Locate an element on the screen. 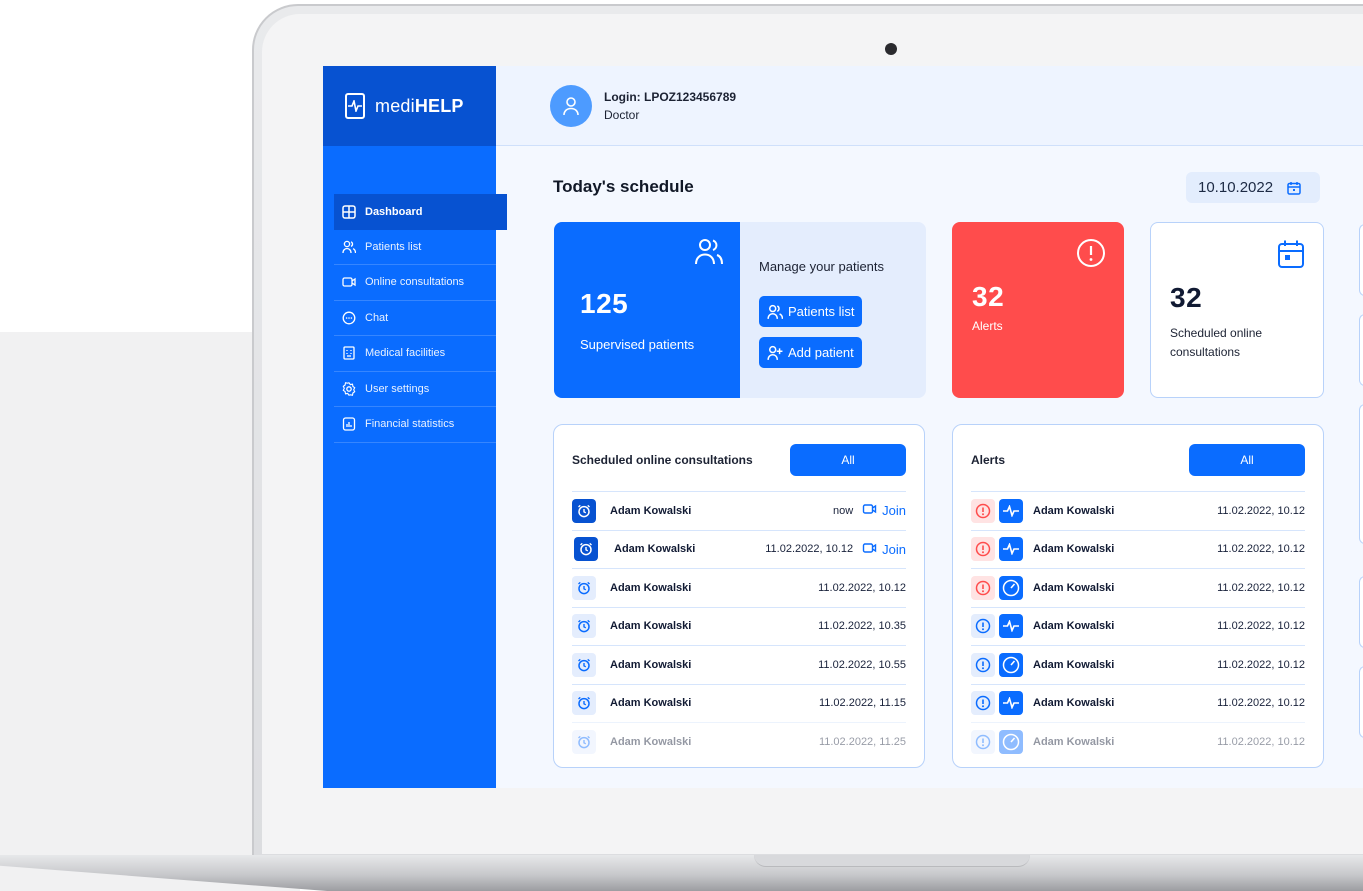 Image resolution: width=1363 pixels, height=891 pixels. camera-icon is located at coordinates (891, 49).